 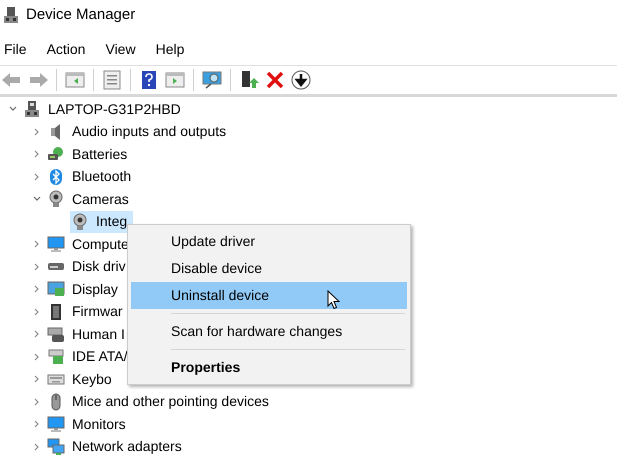 What do you see at coordinates (160, 401) in the screenshot?
I see `tree-item: Mice and other pointing devices` at bounding box center [160, 401].